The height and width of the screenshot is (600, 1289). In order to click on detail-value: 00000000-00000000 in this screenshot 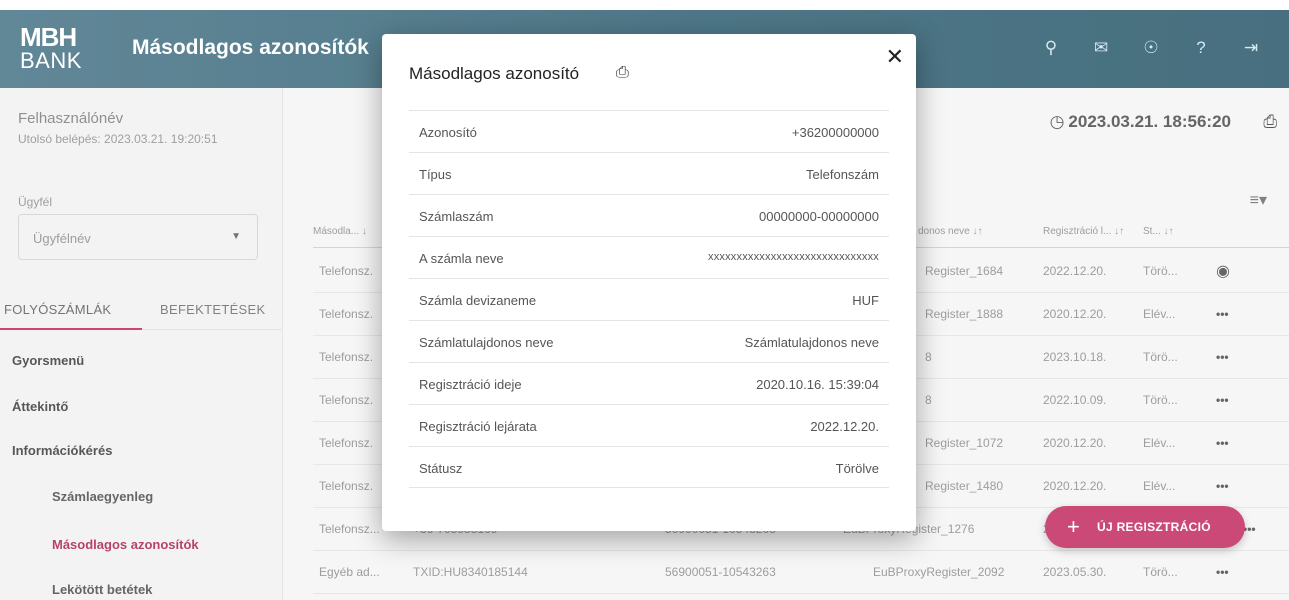, I will do `click(818, 216)`.